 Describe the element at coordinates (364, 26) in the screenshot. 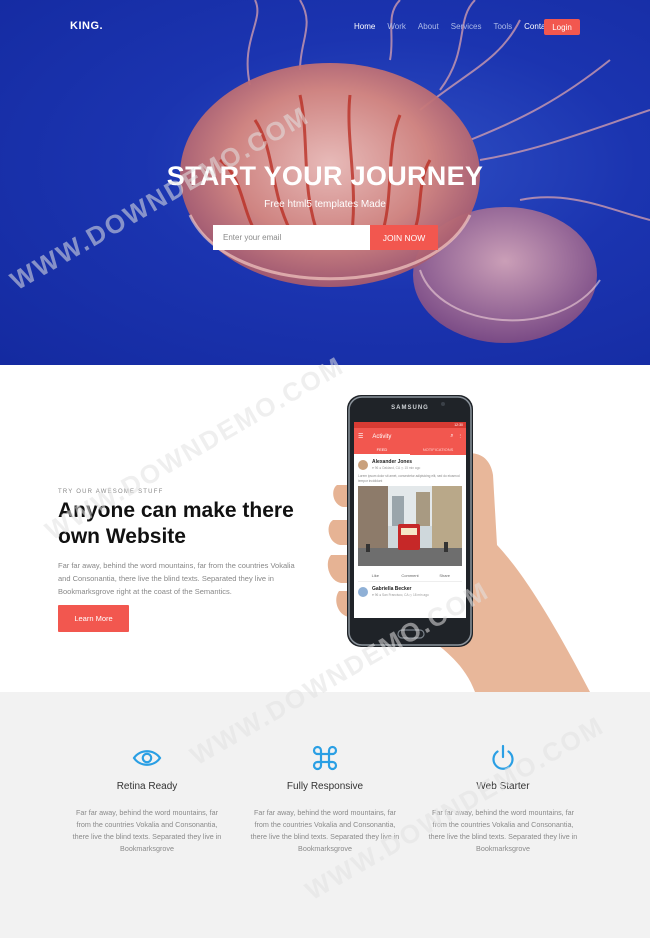

I see `nav-link-home: Home` at that location.